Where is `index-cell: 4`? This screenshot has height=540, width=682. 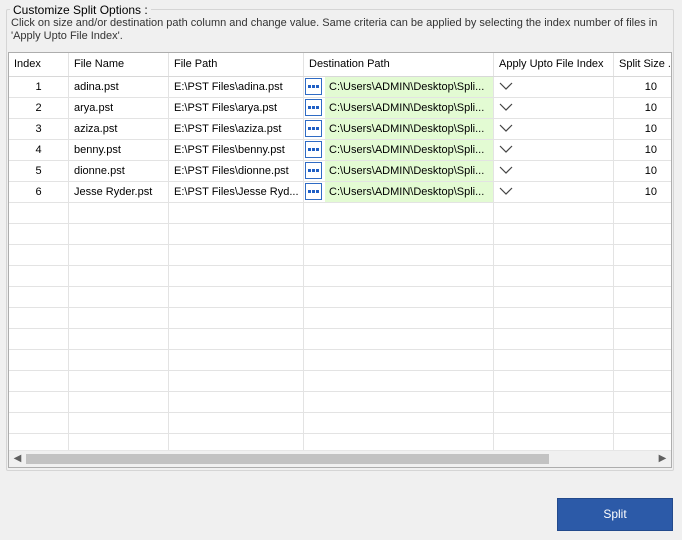 index-cell: 4 is located at coordinates (39, 150).